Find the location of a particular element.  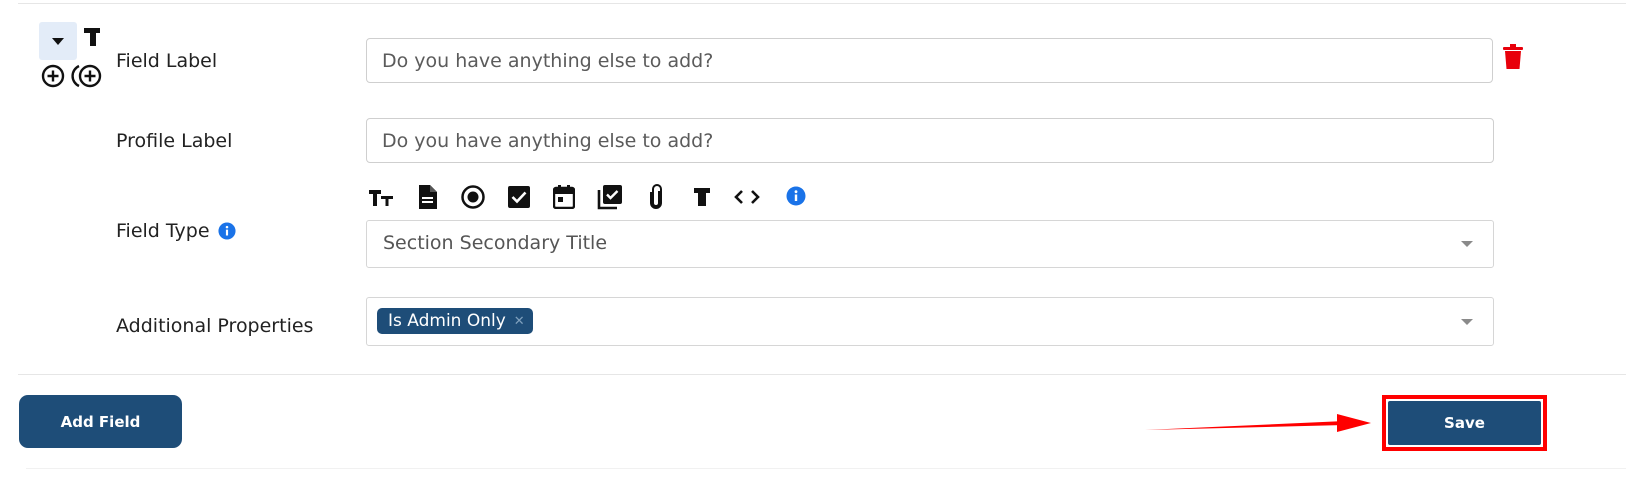

save-button: Save is located at coordinates (1464, 423).